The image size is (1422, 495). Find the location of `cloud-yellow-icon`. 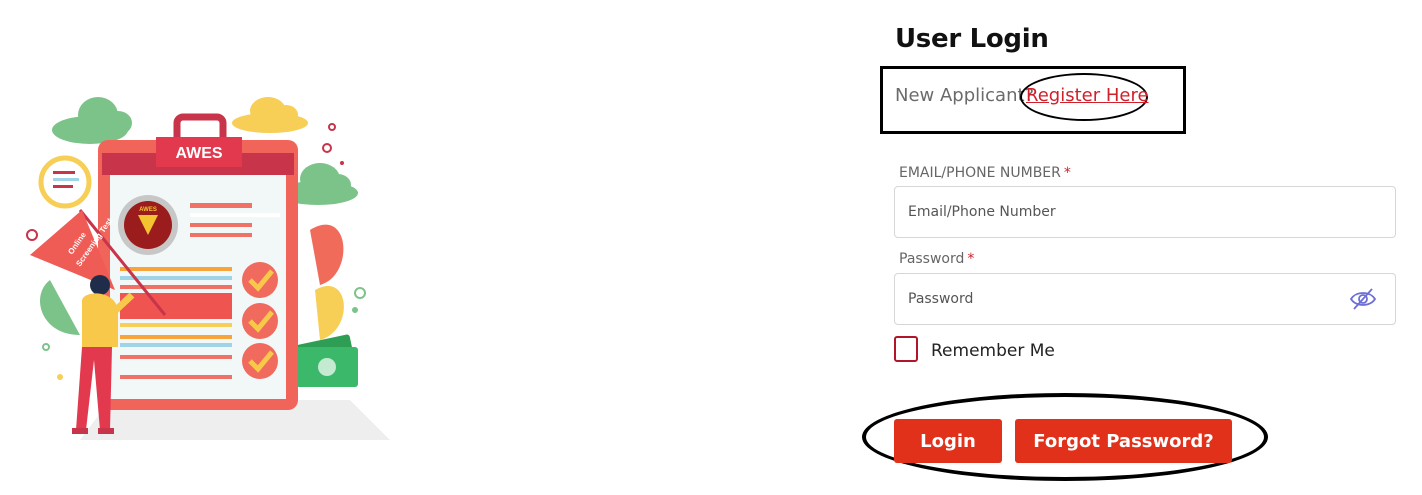

cloud-yellow-icon is located at coordinates (270, 115).